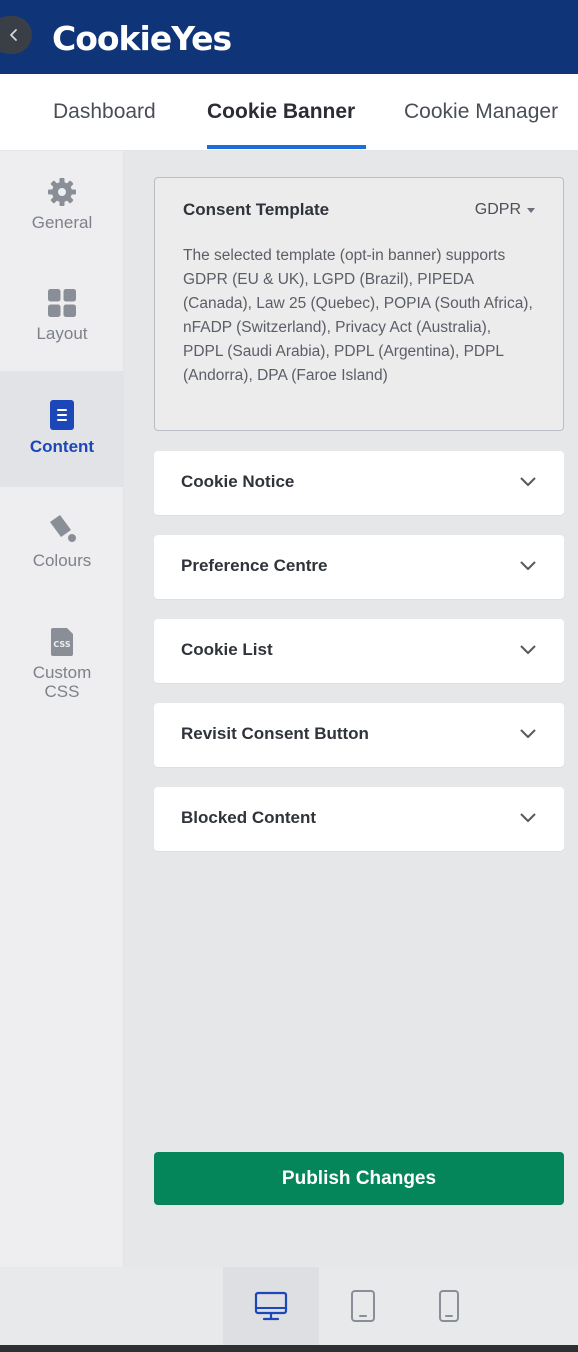  What do you see at coordinates (481, 112) in the screenshot?
I see `tab-cookie-manager: Cookie Manager` at bounding box center [481, 112].